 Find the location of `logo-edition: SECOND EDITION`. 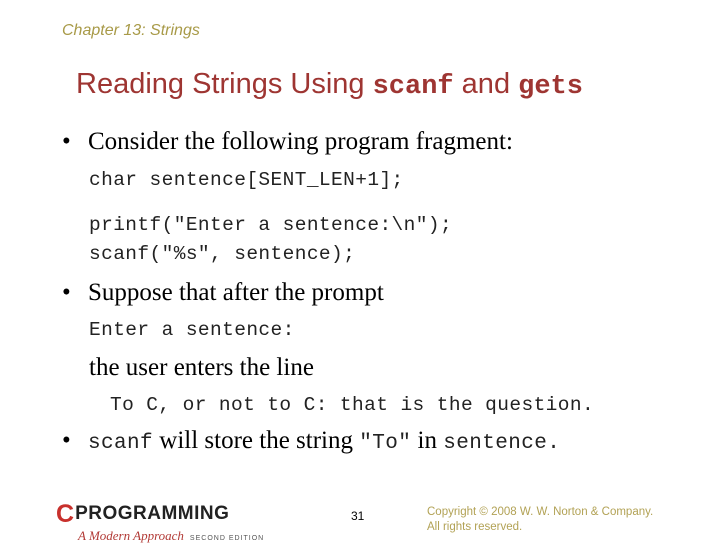

logo-edition: SECOND EDITION is located at coordinates (227, 538).